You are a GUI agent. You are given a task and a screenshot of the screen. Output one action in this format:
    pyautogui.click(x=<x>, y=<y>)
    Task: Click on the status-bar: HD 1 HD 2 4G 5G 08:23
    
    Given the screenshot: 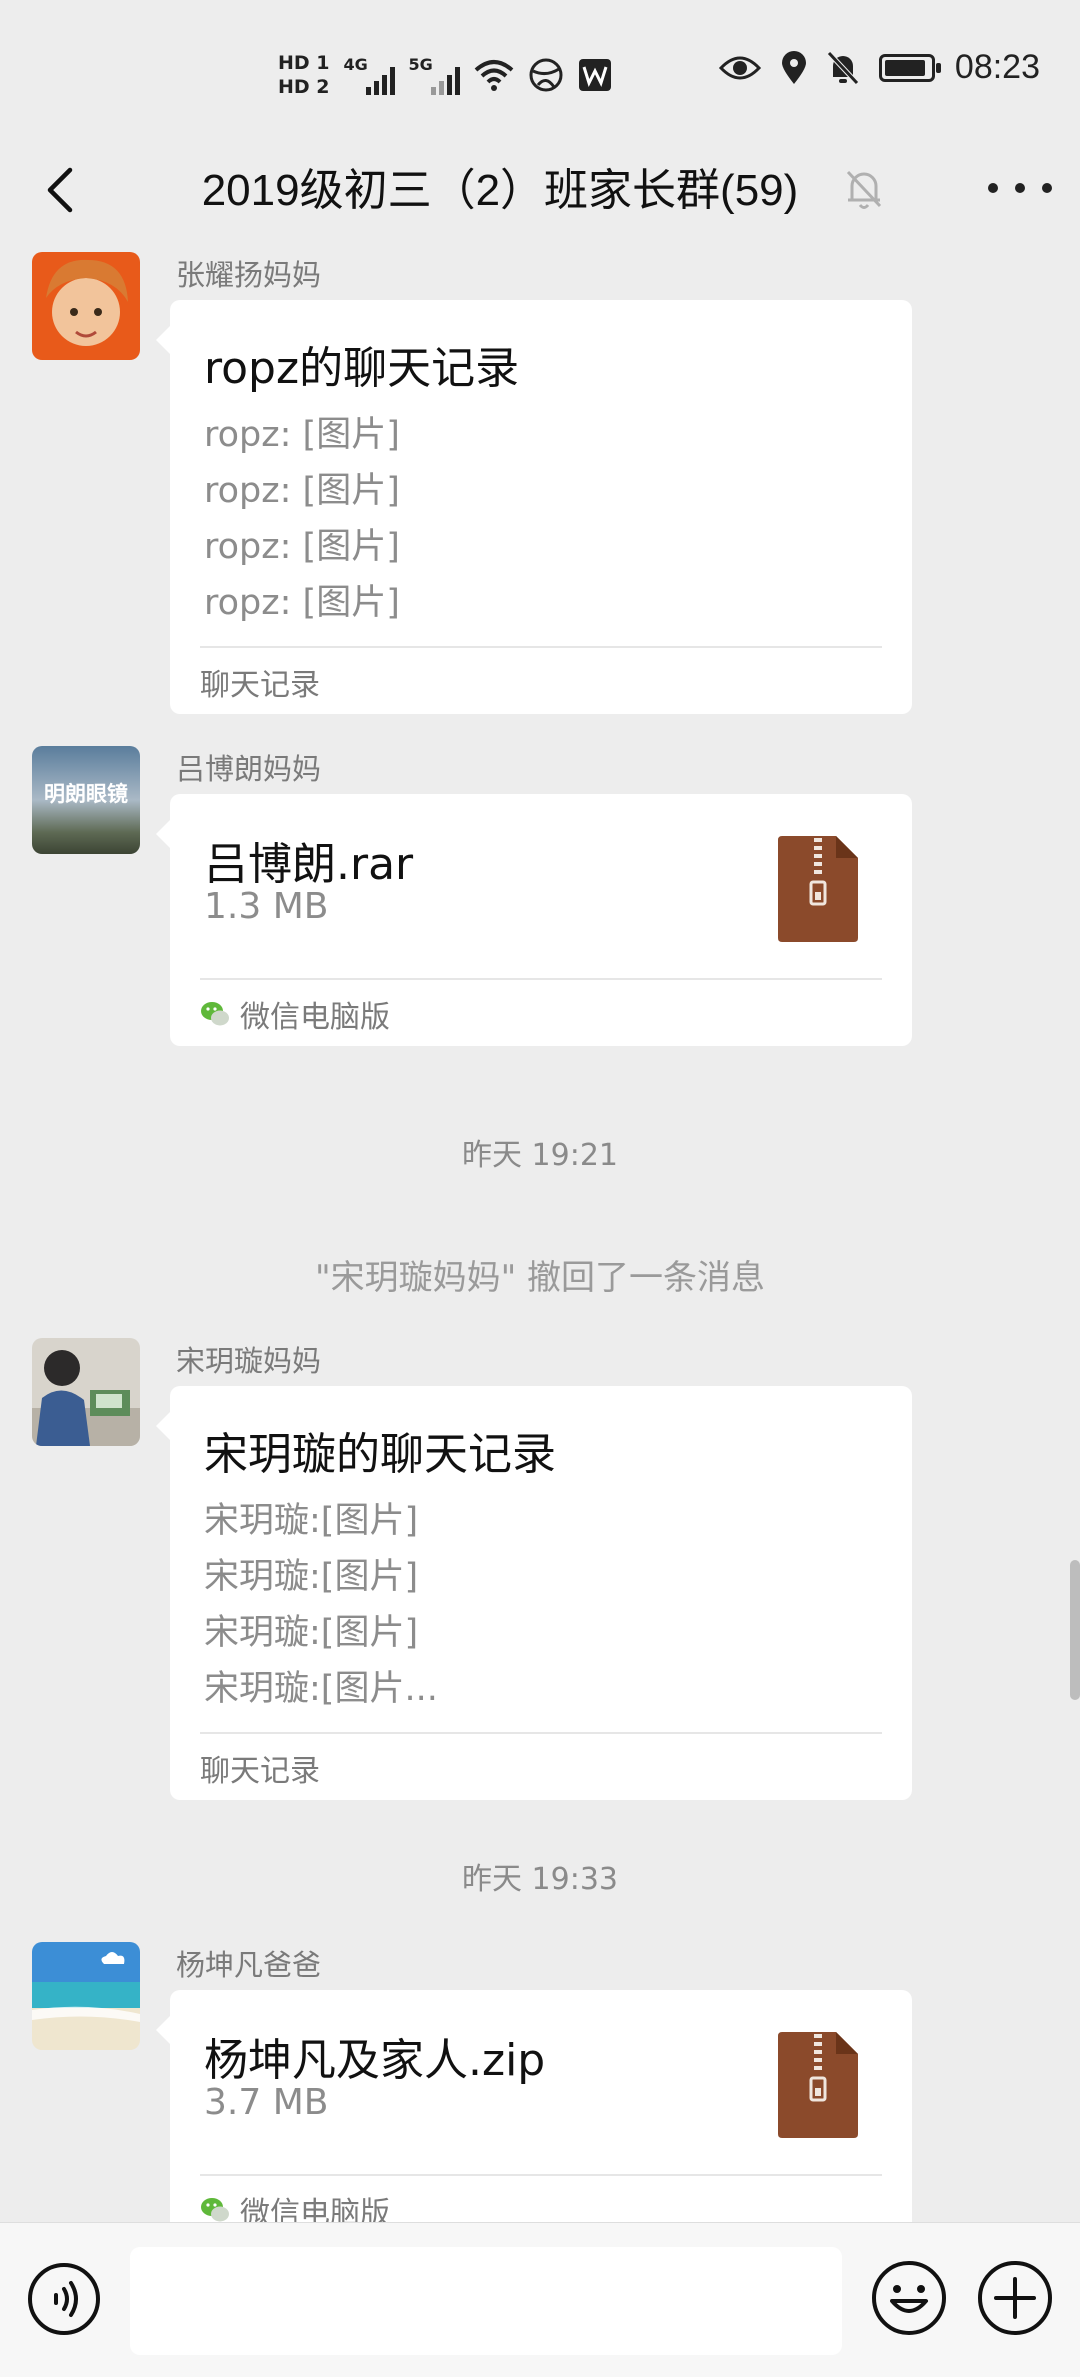 What is the action you would take?
    pyautogui.click(x=540, y=70)
    